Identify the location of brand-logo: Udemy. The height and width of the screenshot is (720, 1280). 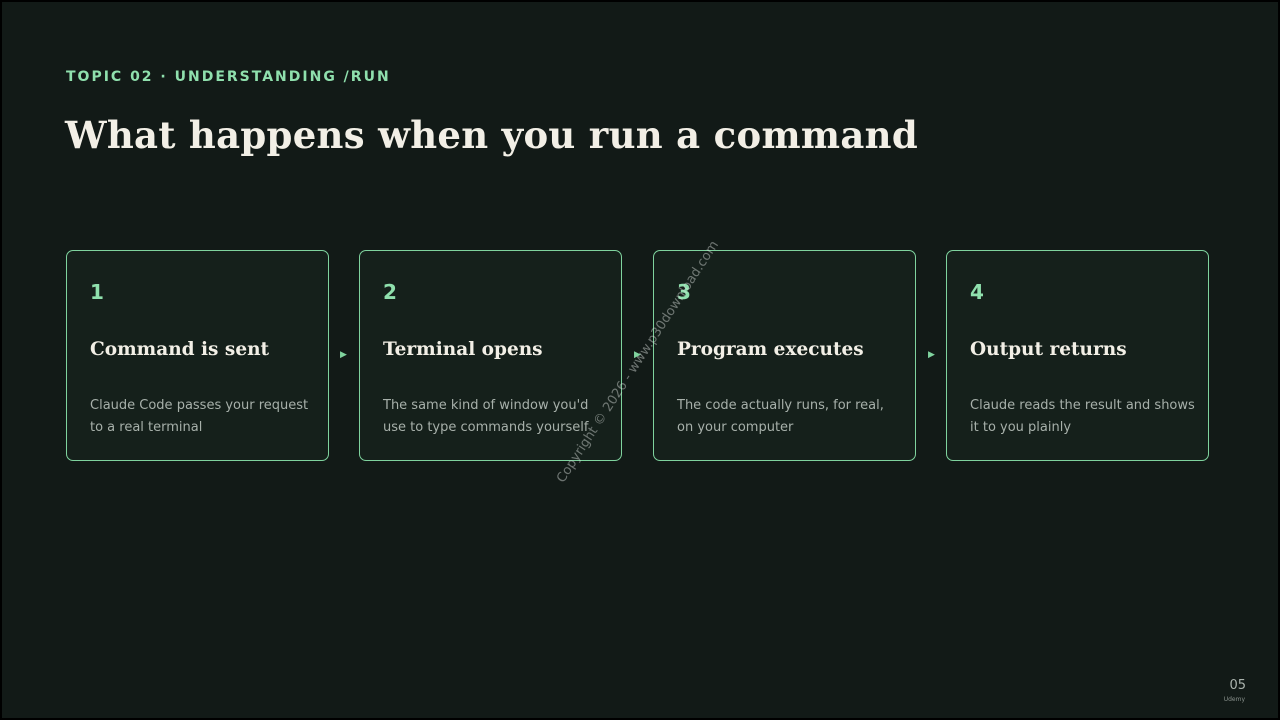
(1234, 699).